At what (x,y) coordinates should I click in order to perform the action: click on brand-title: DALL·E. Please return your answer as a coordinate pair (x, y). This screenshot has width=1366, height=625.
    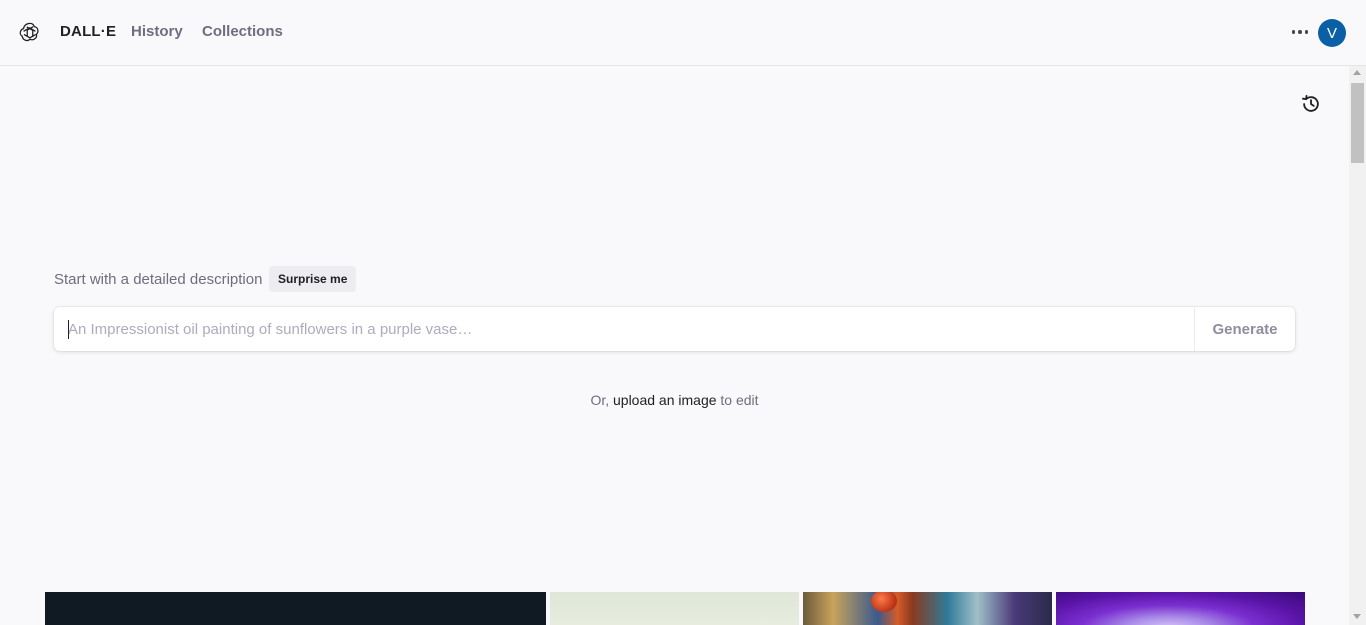
    Looking at the image, I should click on (88, 31).